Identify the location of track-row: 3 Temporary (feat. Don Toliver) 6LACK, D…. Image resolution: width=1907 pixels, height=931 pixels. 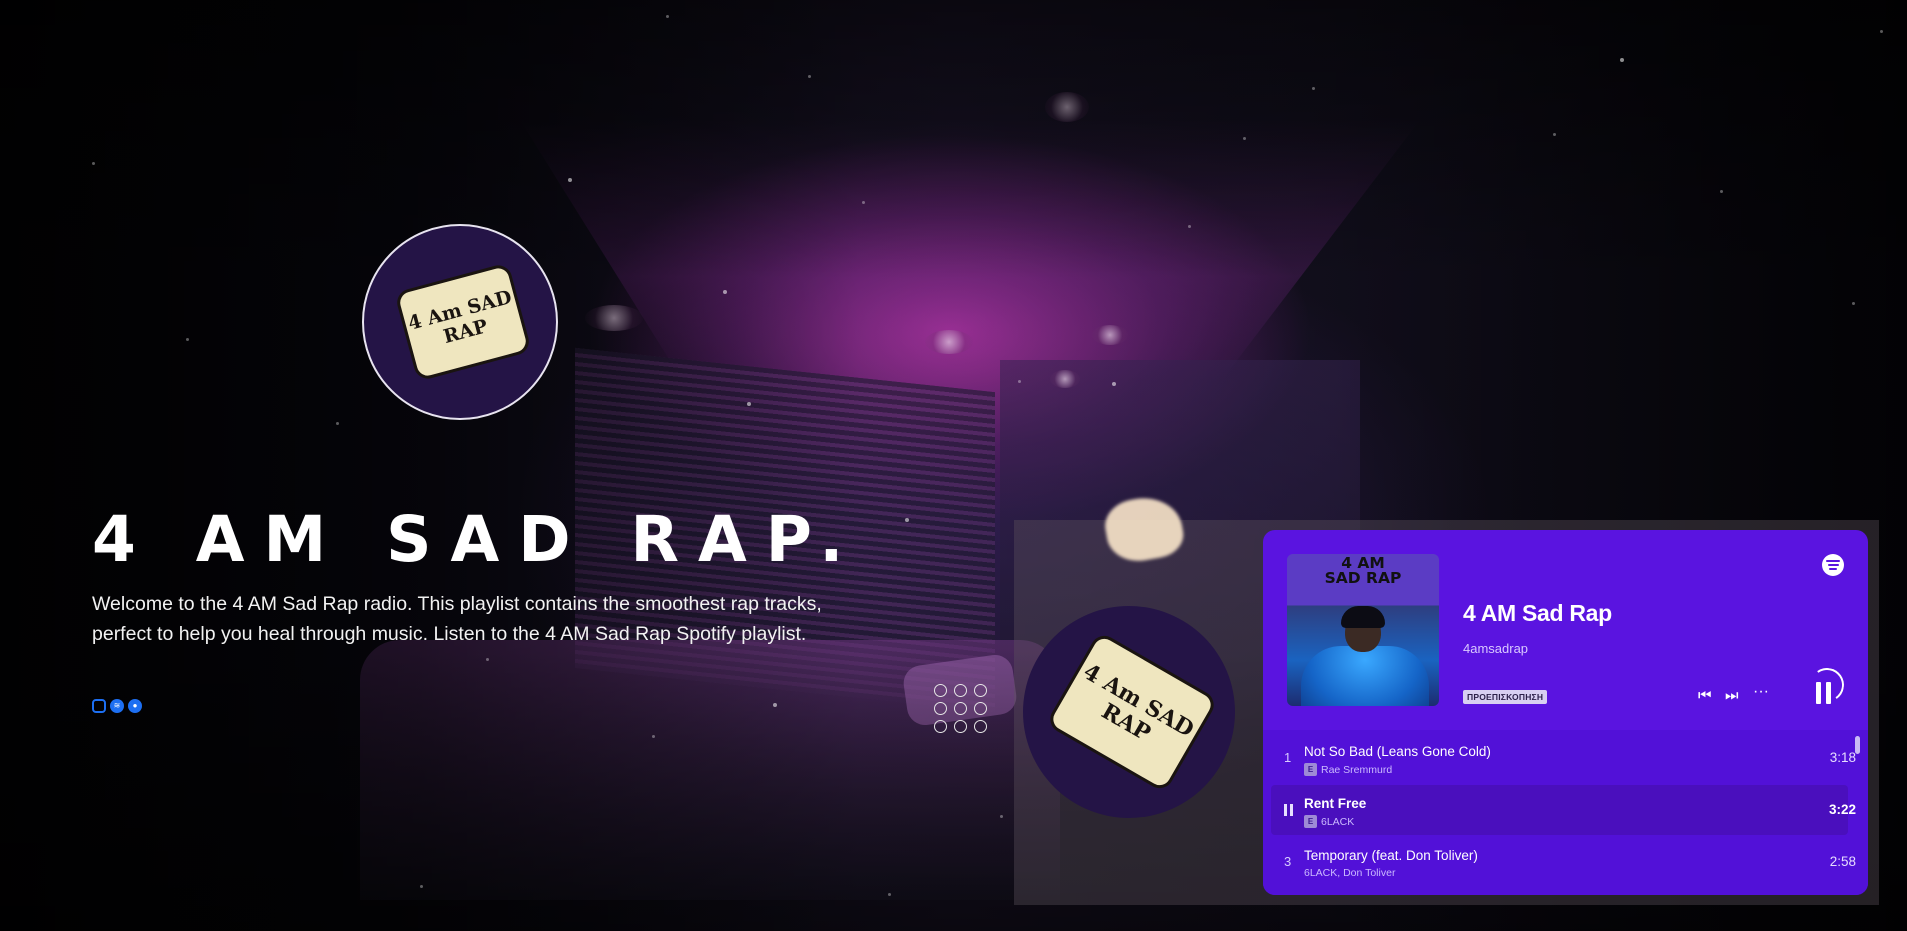
(1563, 862).